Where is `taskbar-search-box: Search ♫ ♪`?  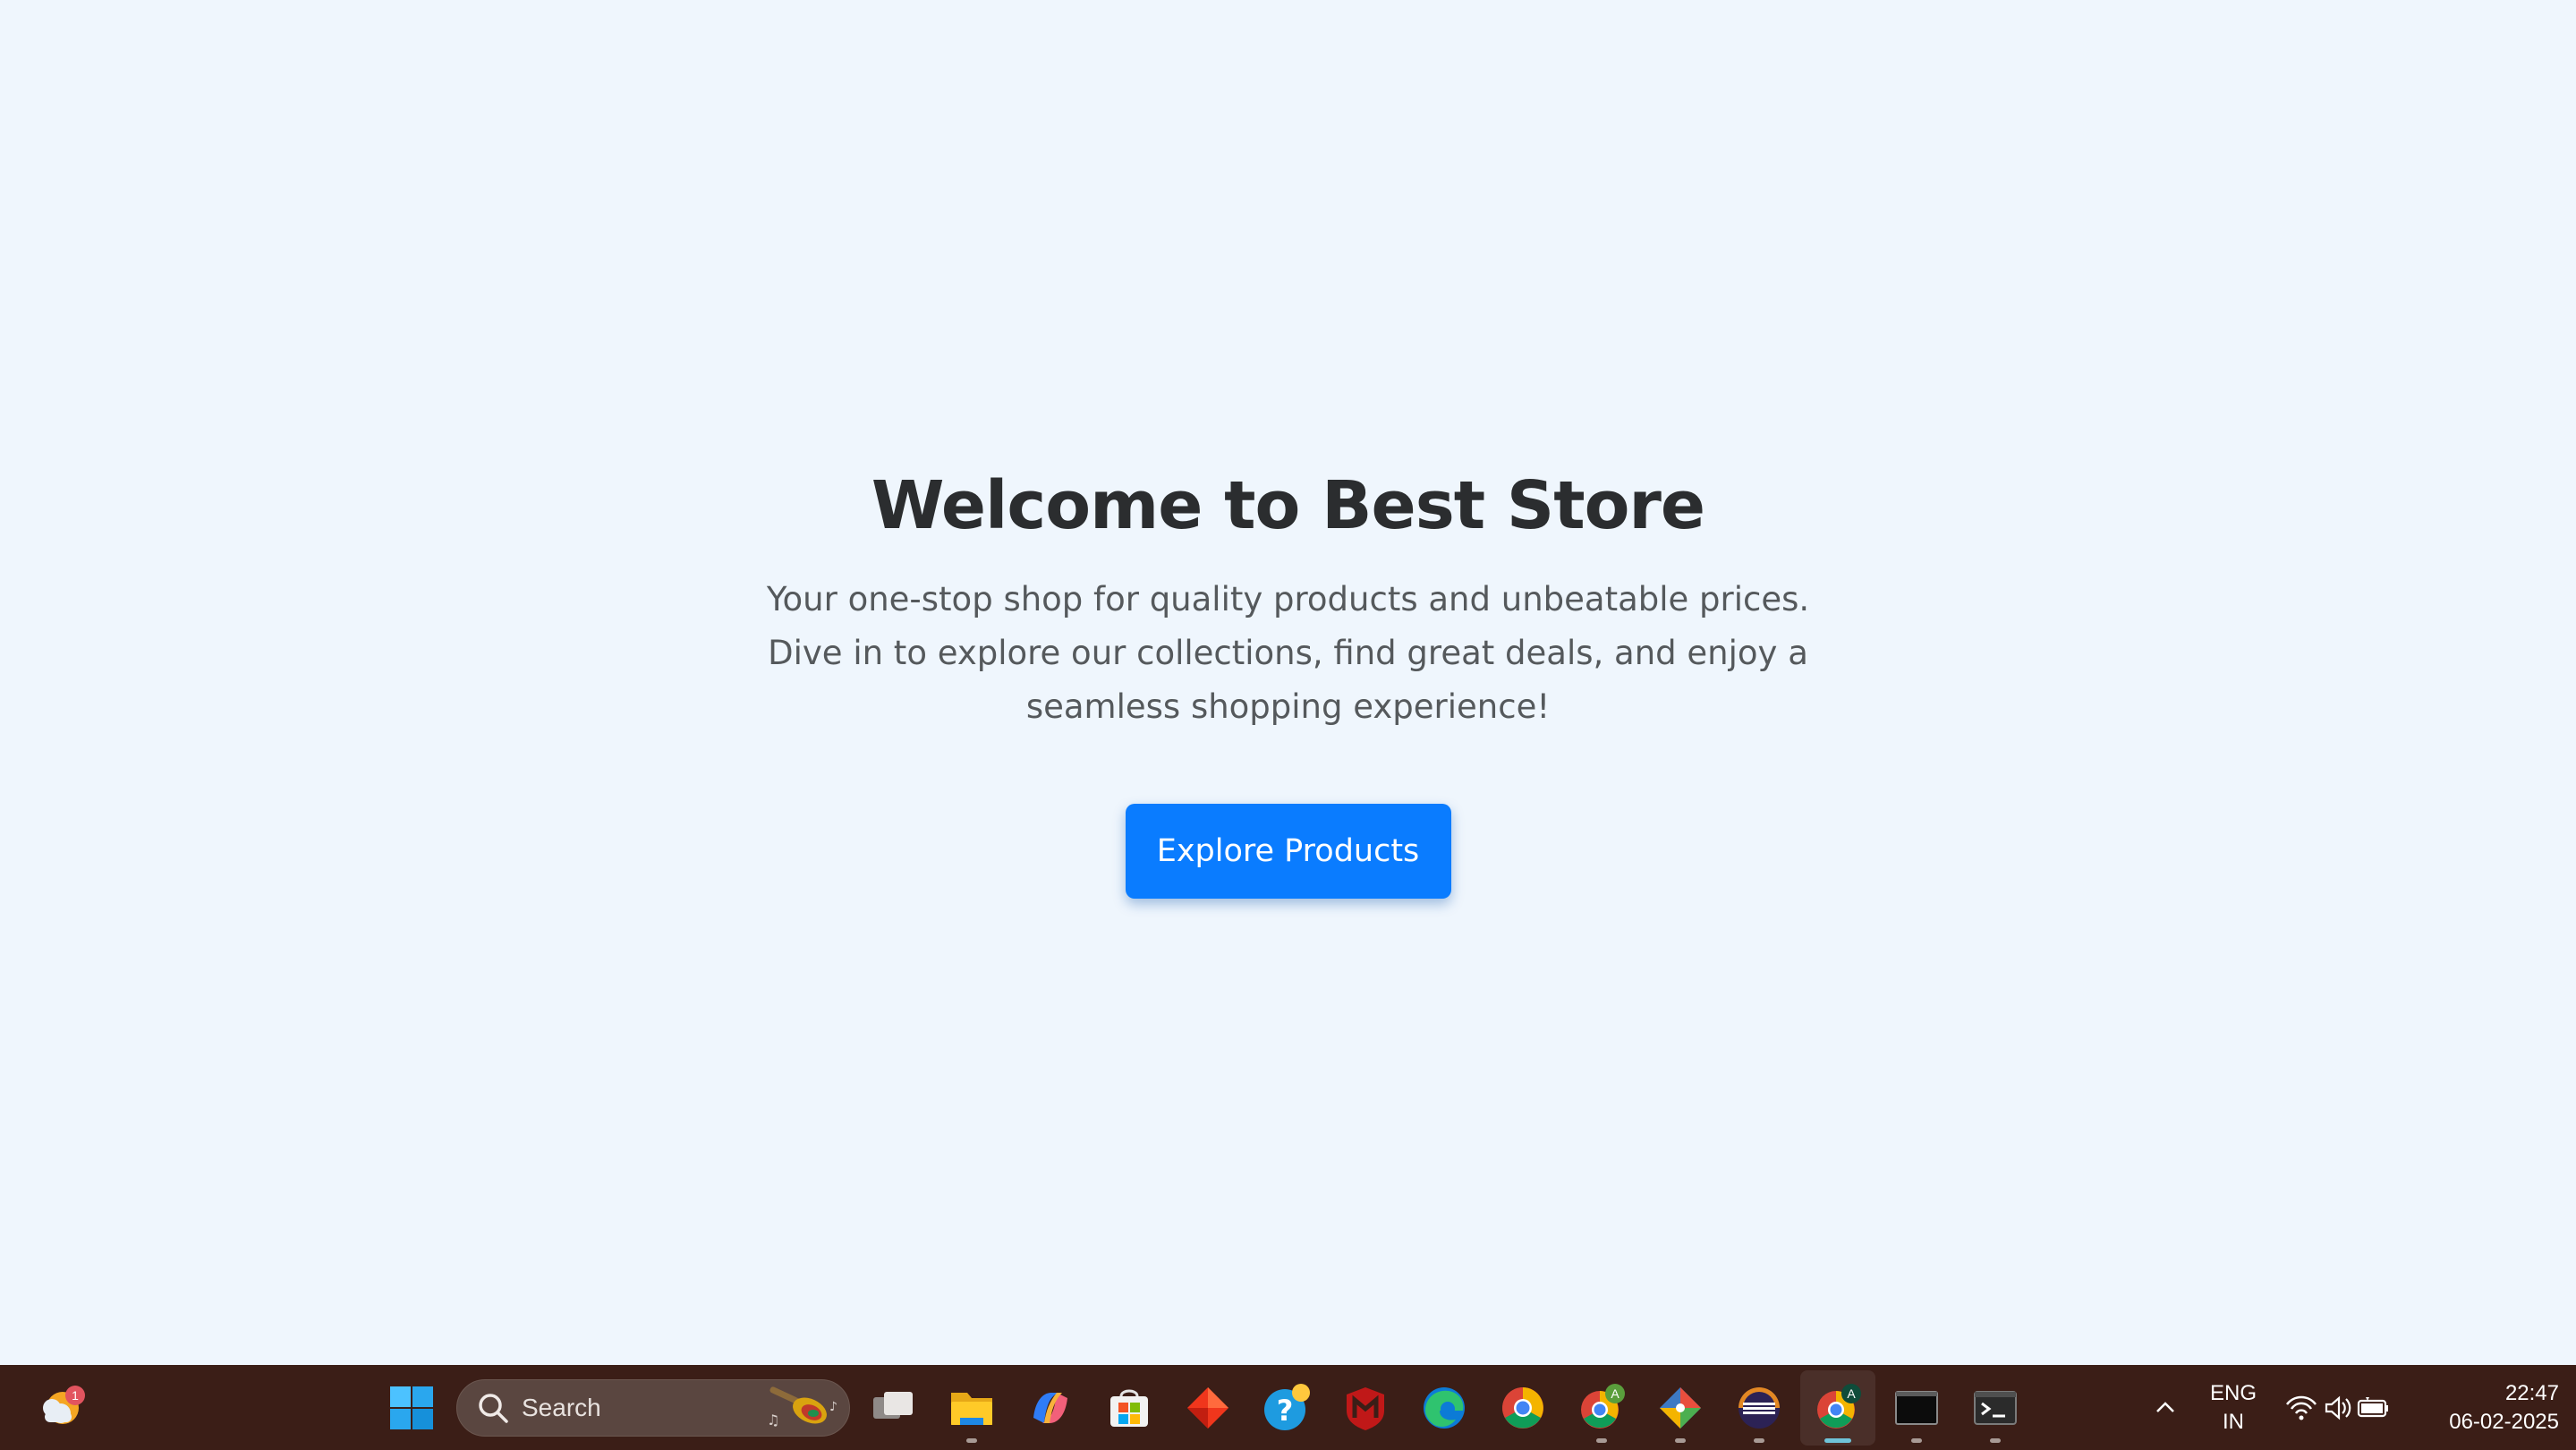 taskbar-search-box: Search ♫ ♪ is located at coordinates (653, 1408).